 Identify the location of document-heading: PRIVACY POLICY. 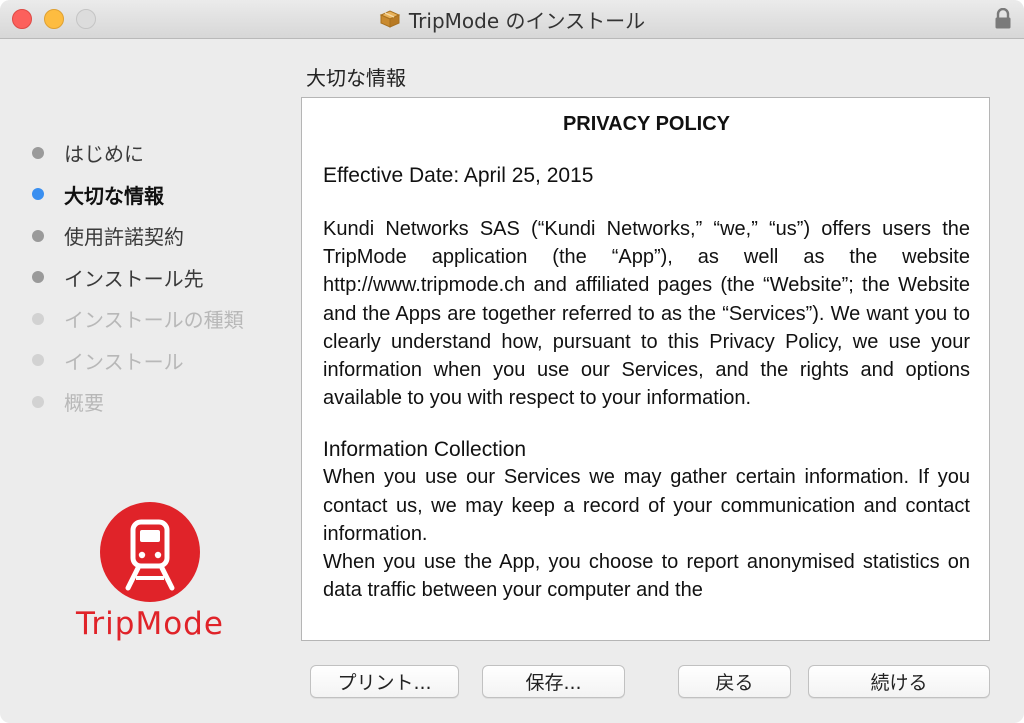
(646, 124).